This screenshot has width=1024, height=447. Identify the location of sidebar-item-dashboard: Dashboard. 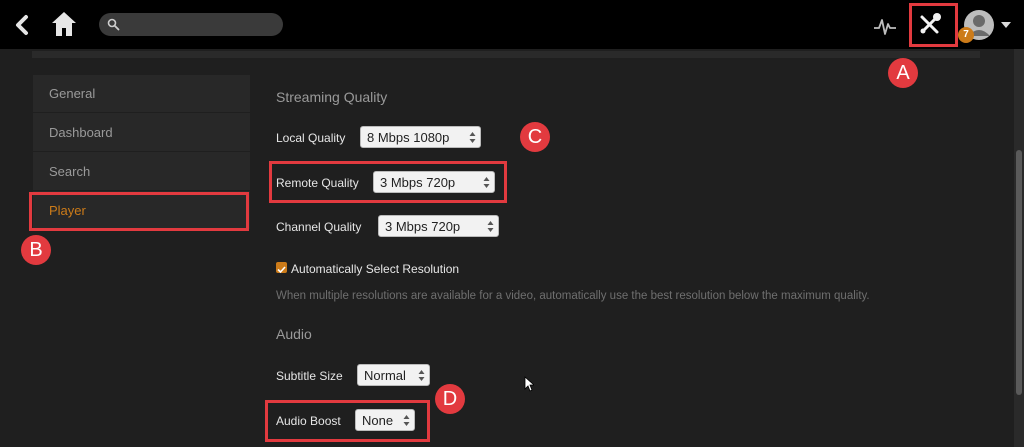
(141, 133).